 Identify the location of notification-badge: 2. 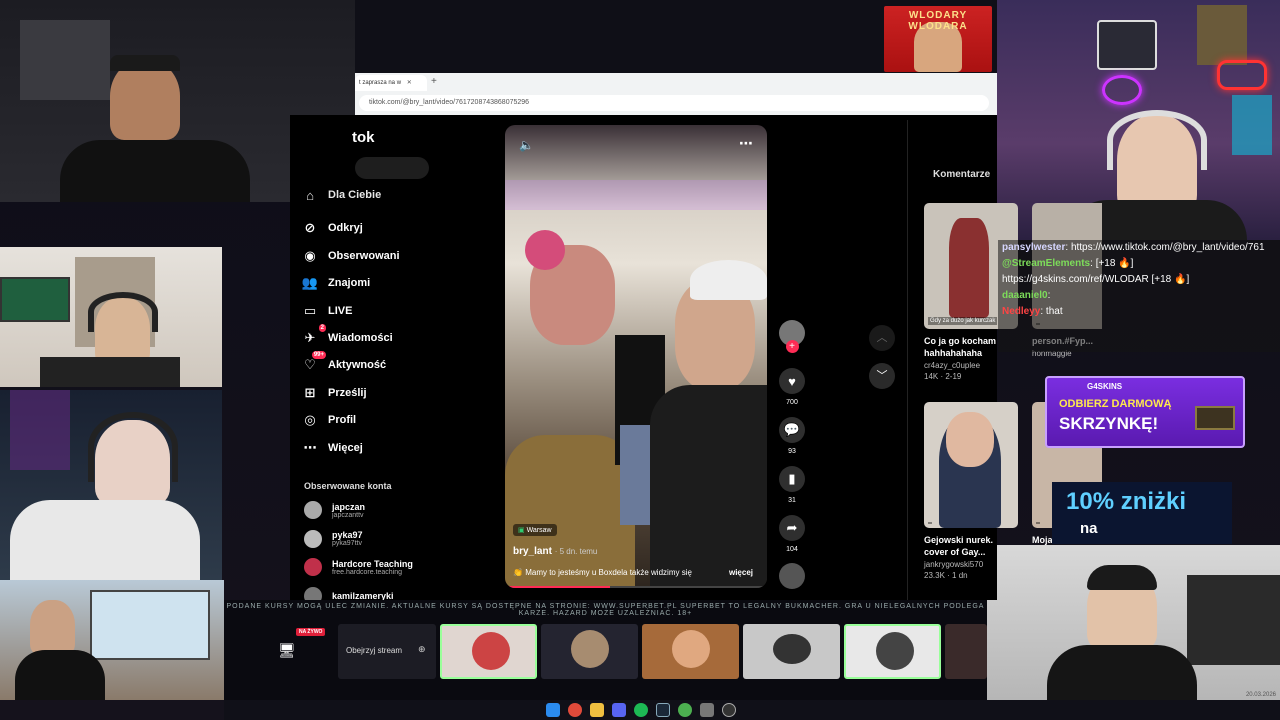
(322, 328).